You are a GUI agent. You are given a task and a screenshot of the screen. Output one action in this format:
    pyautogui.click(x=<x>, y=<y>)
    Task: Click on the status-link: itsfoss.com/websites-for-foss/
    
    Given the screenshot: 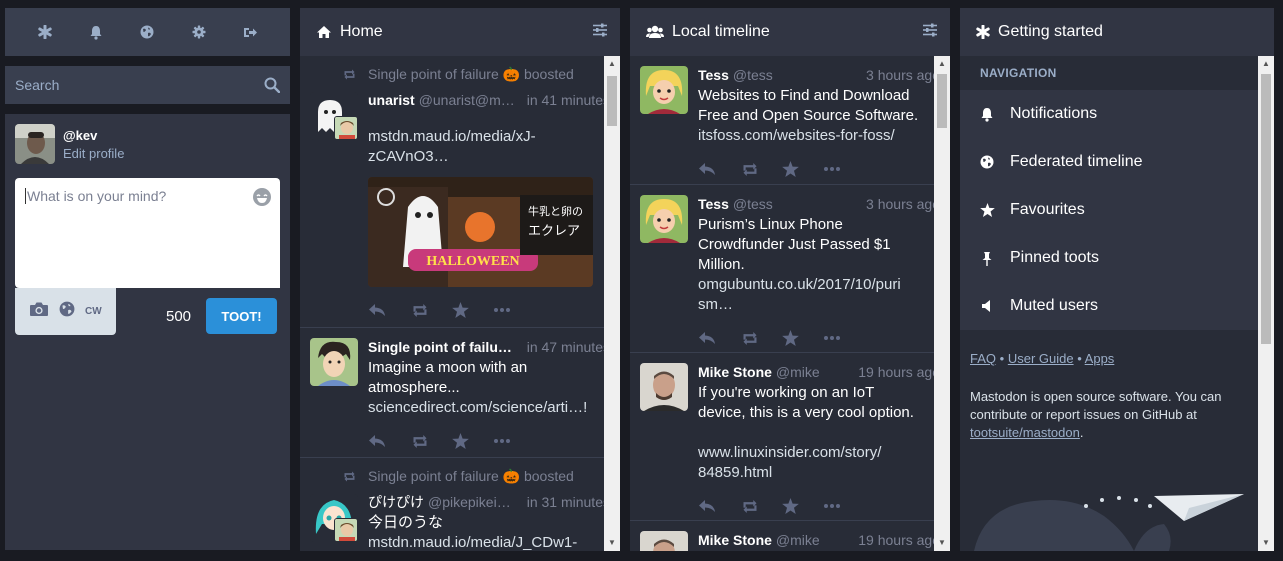 What is the action you would take?
    pyautogui.click(x=796, y=135)
    